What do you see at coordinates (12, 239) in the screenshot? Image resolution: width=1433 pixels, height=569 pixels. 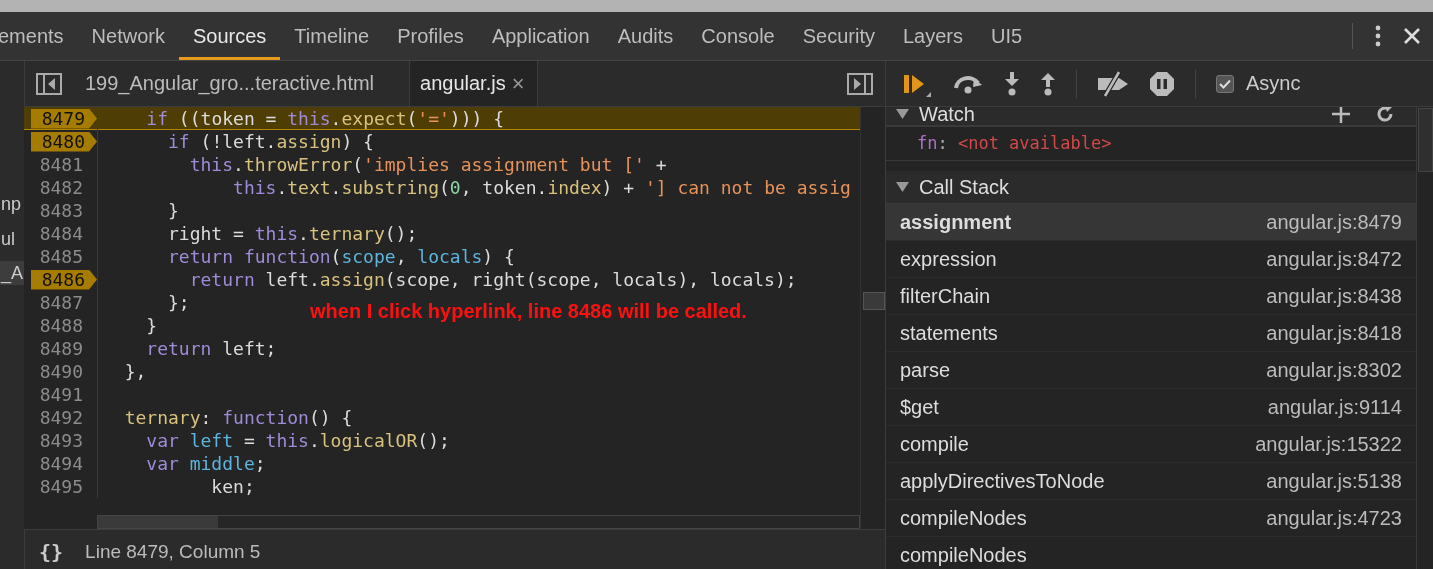 I see `file-item: ul` at bounding box center [12, 239].